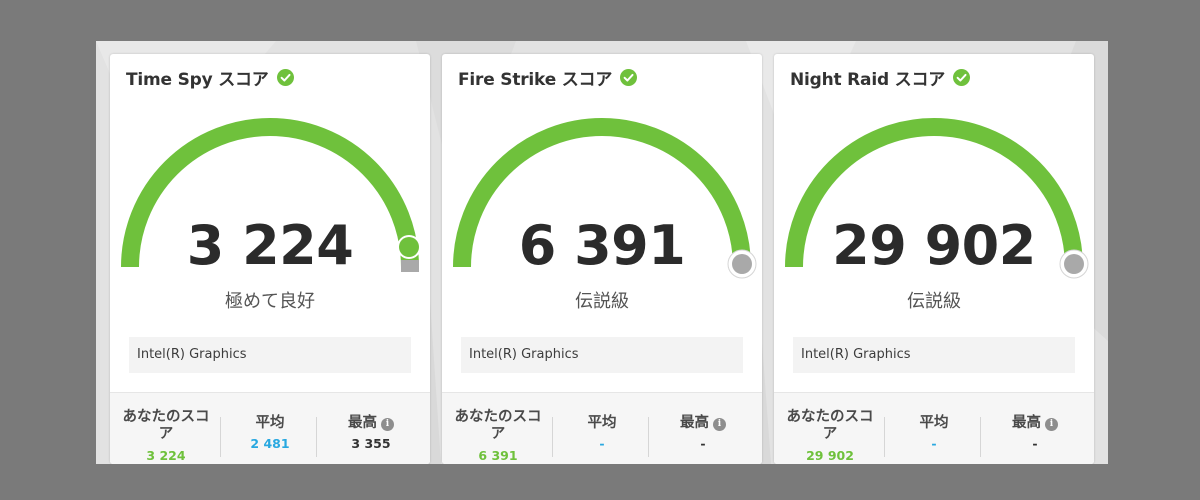 The width and height of the screenshot is (1200, 500). I want to click on card-title: Time Spy スコア, so click(197, 79).